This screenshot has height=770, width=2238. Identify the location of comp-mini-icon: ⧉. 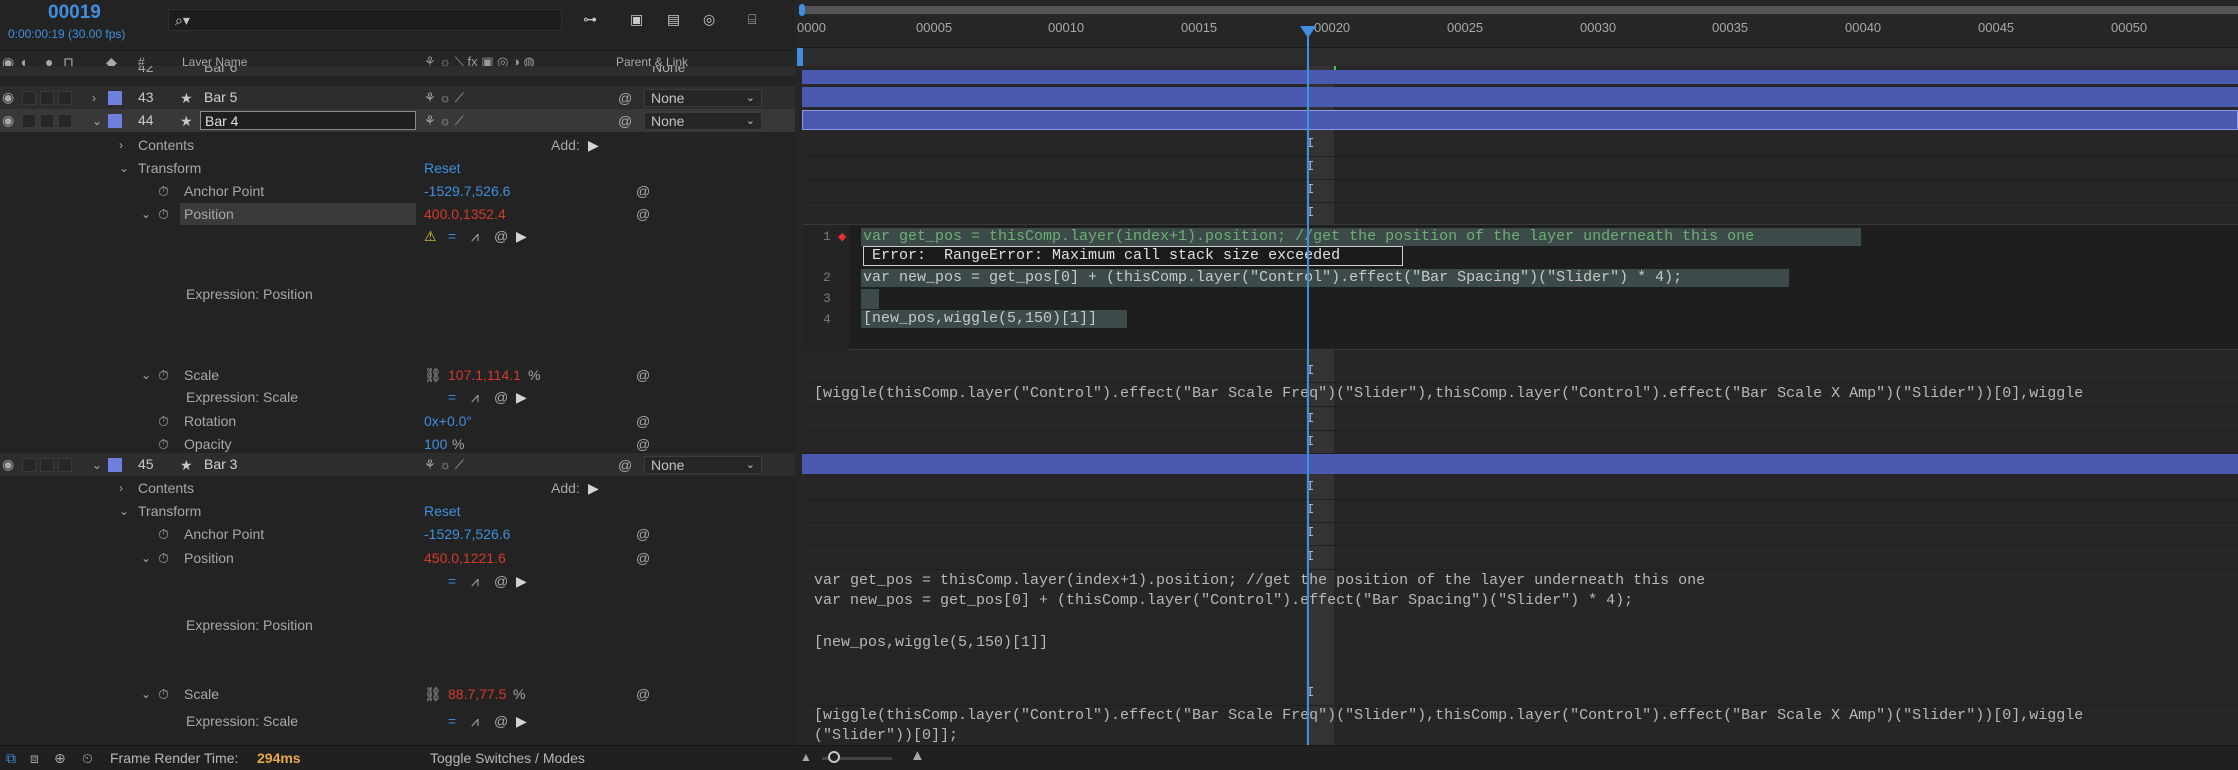
(11, 758).